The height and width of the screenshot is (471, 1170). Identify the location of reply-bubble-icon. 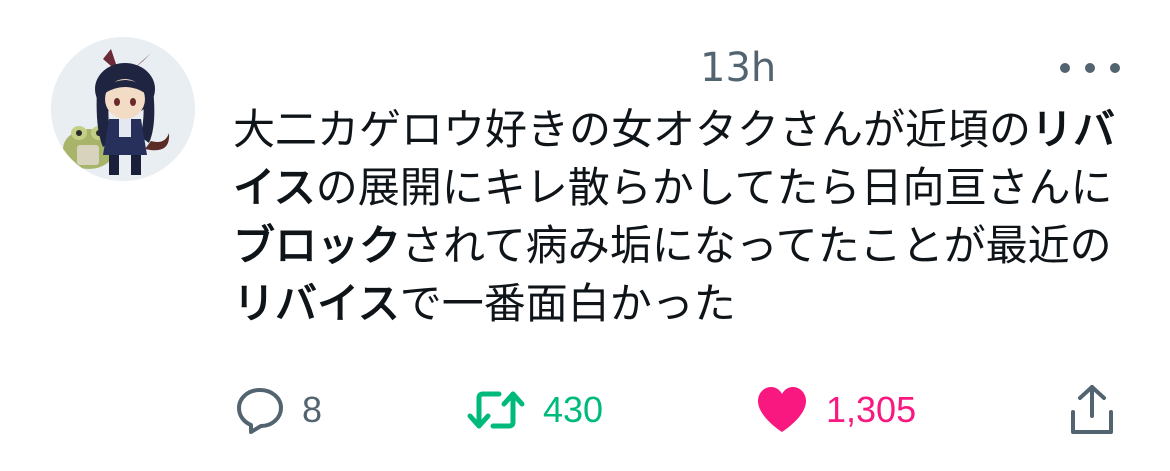
(260, 411).